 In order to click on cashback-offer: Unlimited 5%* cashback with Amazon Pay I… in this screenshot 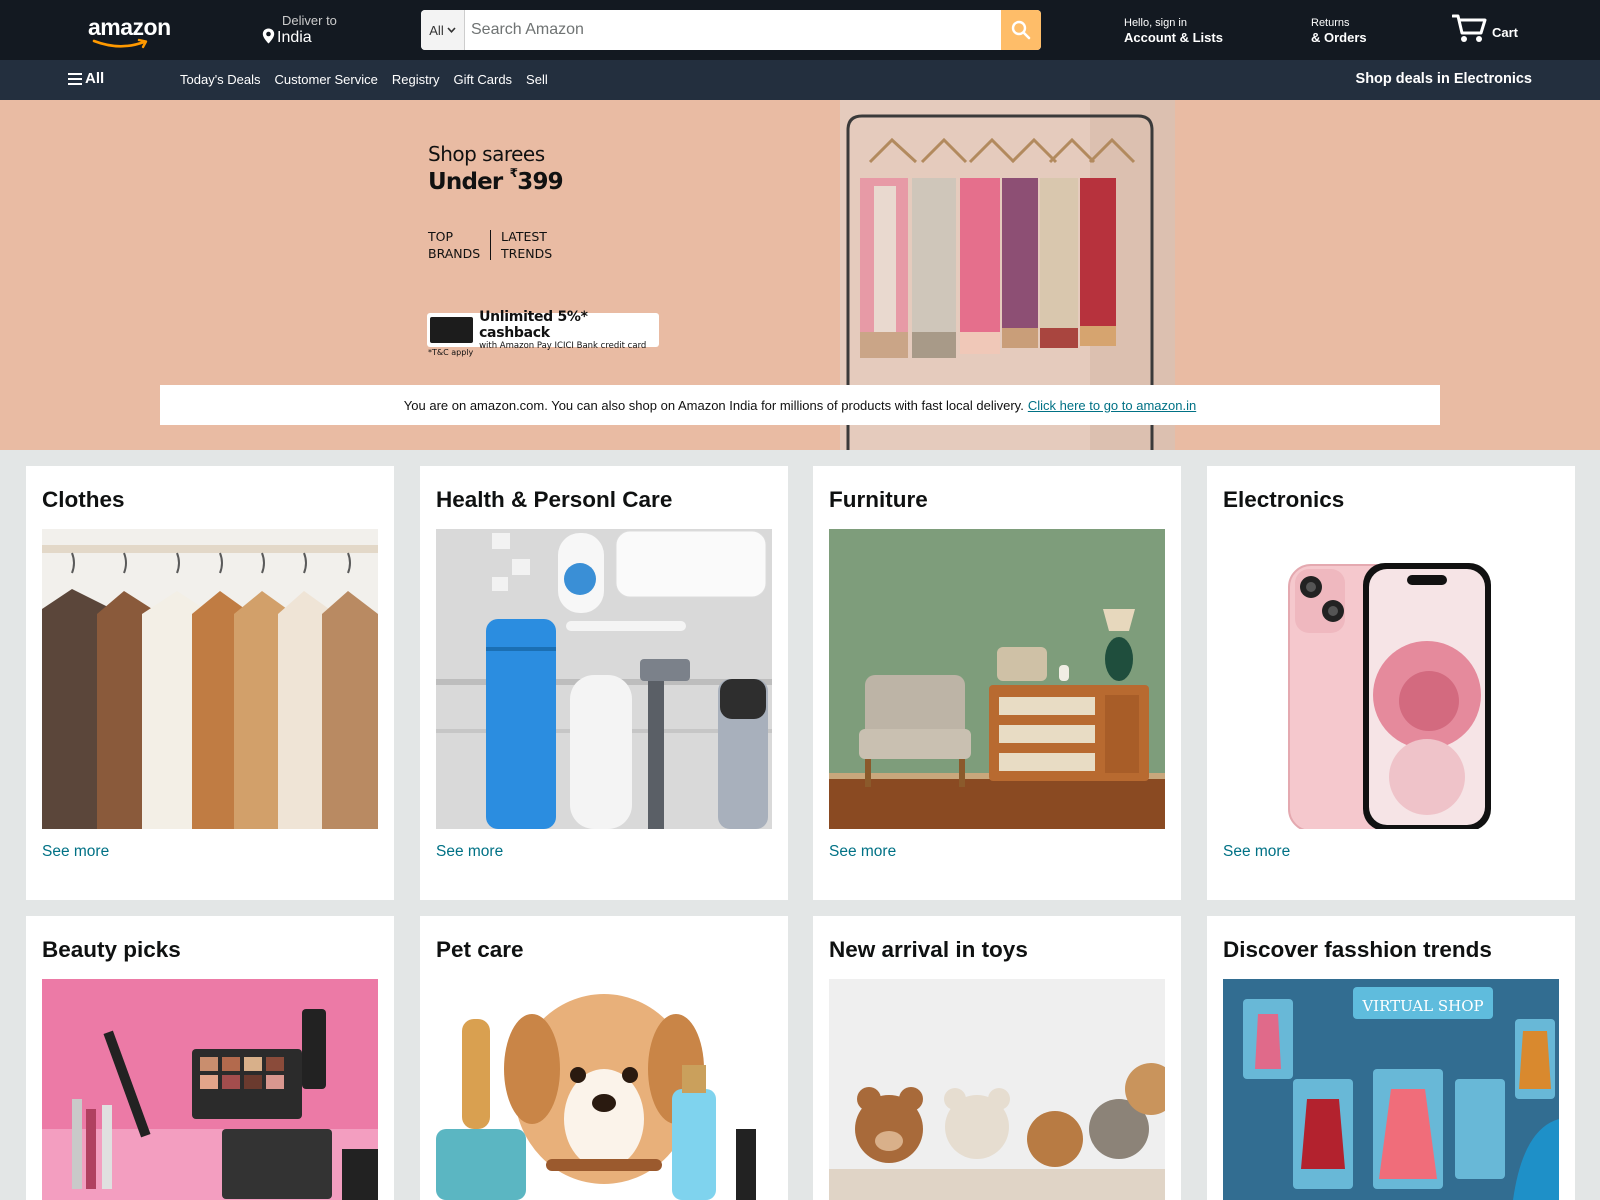, I will do `click(543, 330)`.